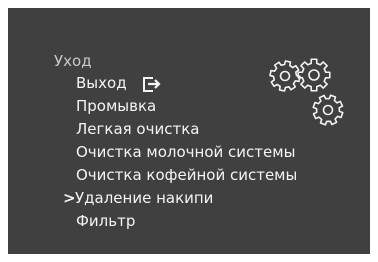 This screenshot has width=378, height=262. I want to click on menu-item-coffee-system-cleaning: Очистка кофейной системы, so click(186, 175).